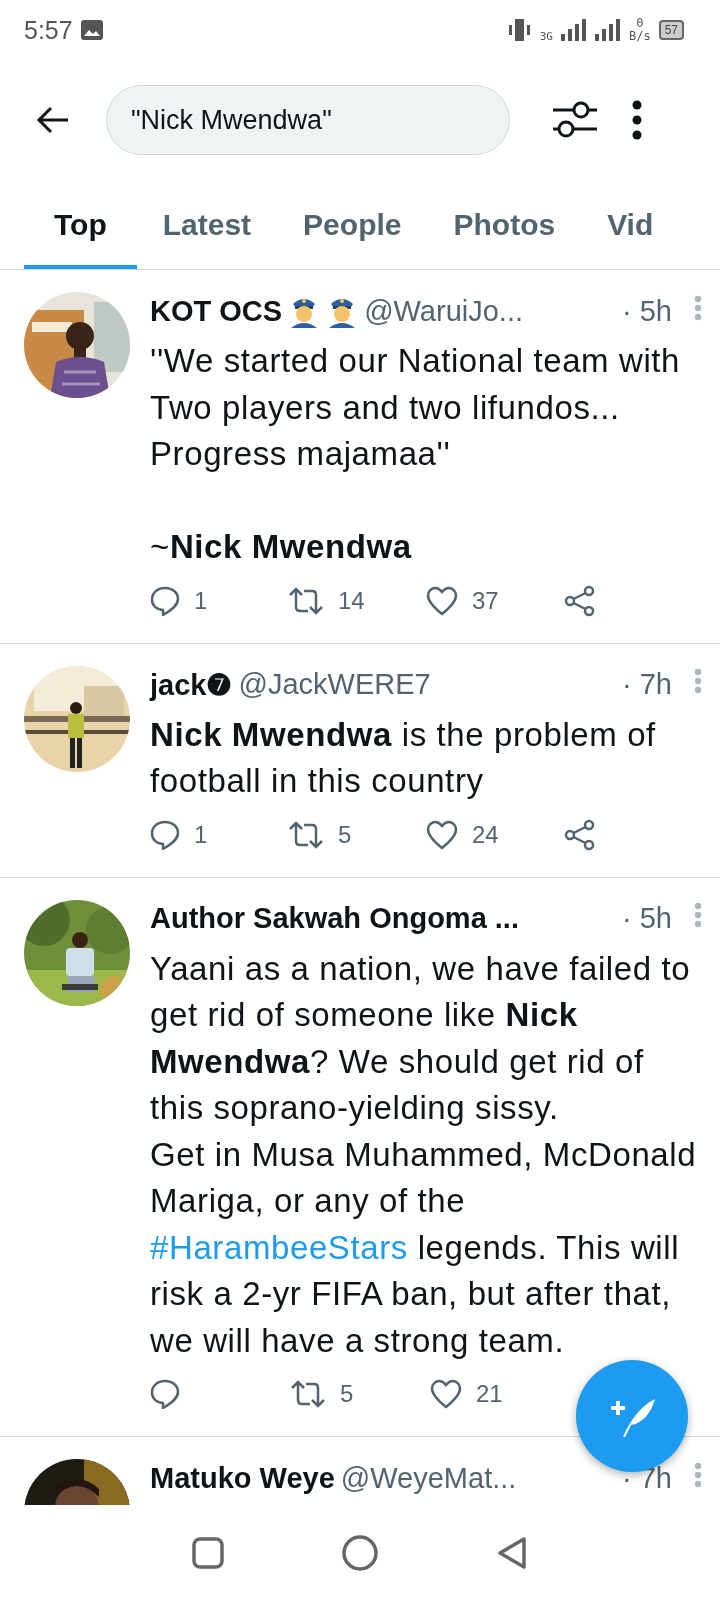 The width and height of the screenshot is (720, 1600). I want to click on more-options-icon, so click(637, 120).